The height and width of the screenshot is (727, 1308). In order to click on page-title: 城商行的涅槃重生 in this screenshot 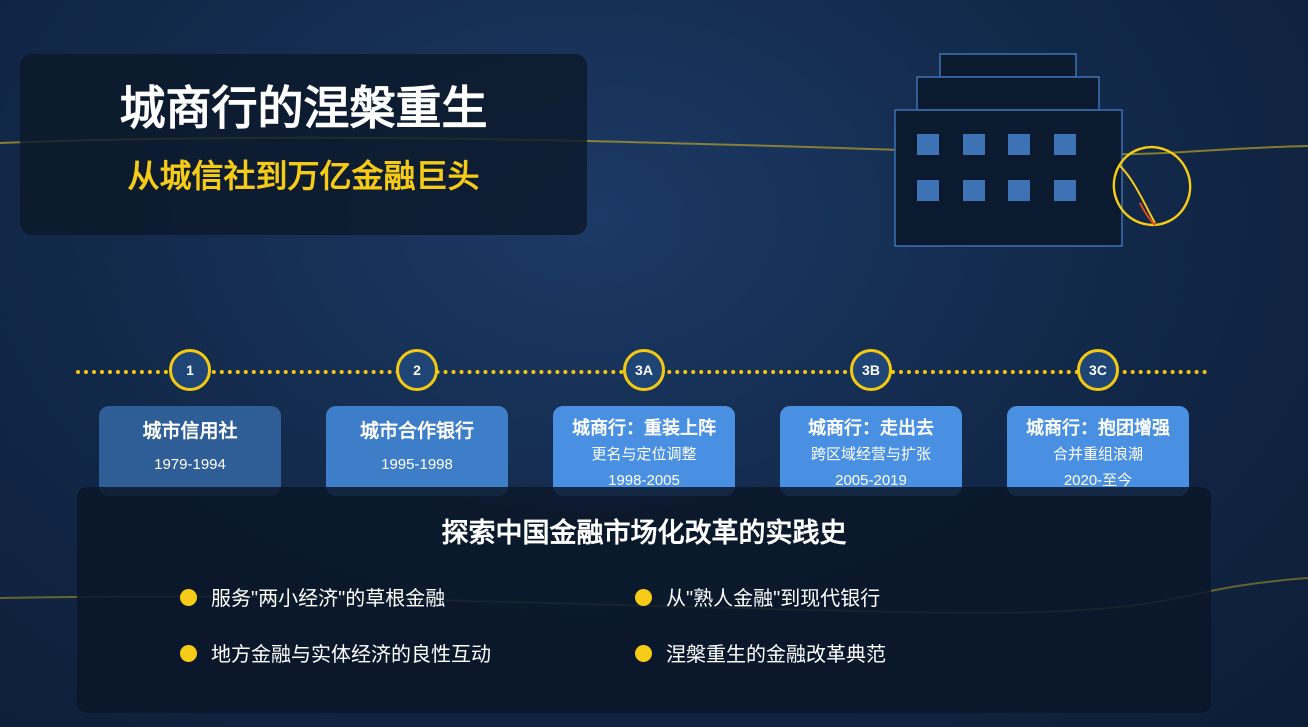, I will do `click(303, 108)`.